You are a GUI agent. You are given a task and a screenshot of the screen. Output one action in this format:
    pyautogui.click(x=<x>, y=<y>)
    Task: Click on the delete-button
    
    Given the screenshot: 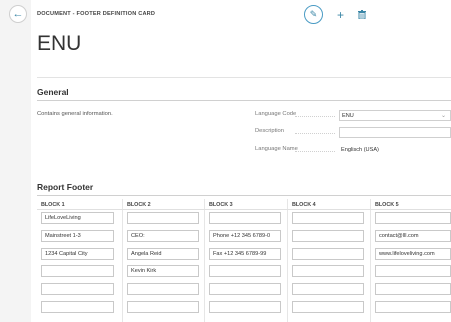 What is the action you would take?
    pyautogui.click(x=362, y=14)
    